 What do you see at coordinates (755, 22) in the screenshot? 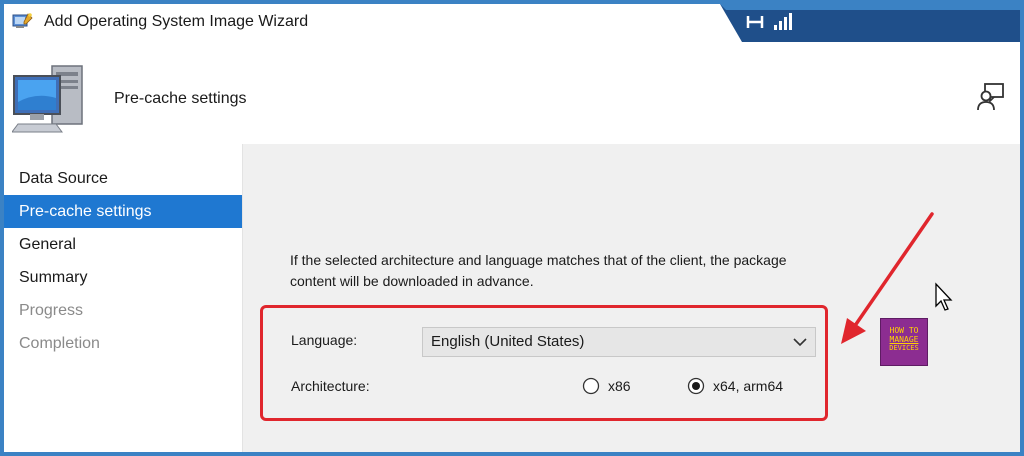
I see `network-icon` at bounding box center [755, 22].